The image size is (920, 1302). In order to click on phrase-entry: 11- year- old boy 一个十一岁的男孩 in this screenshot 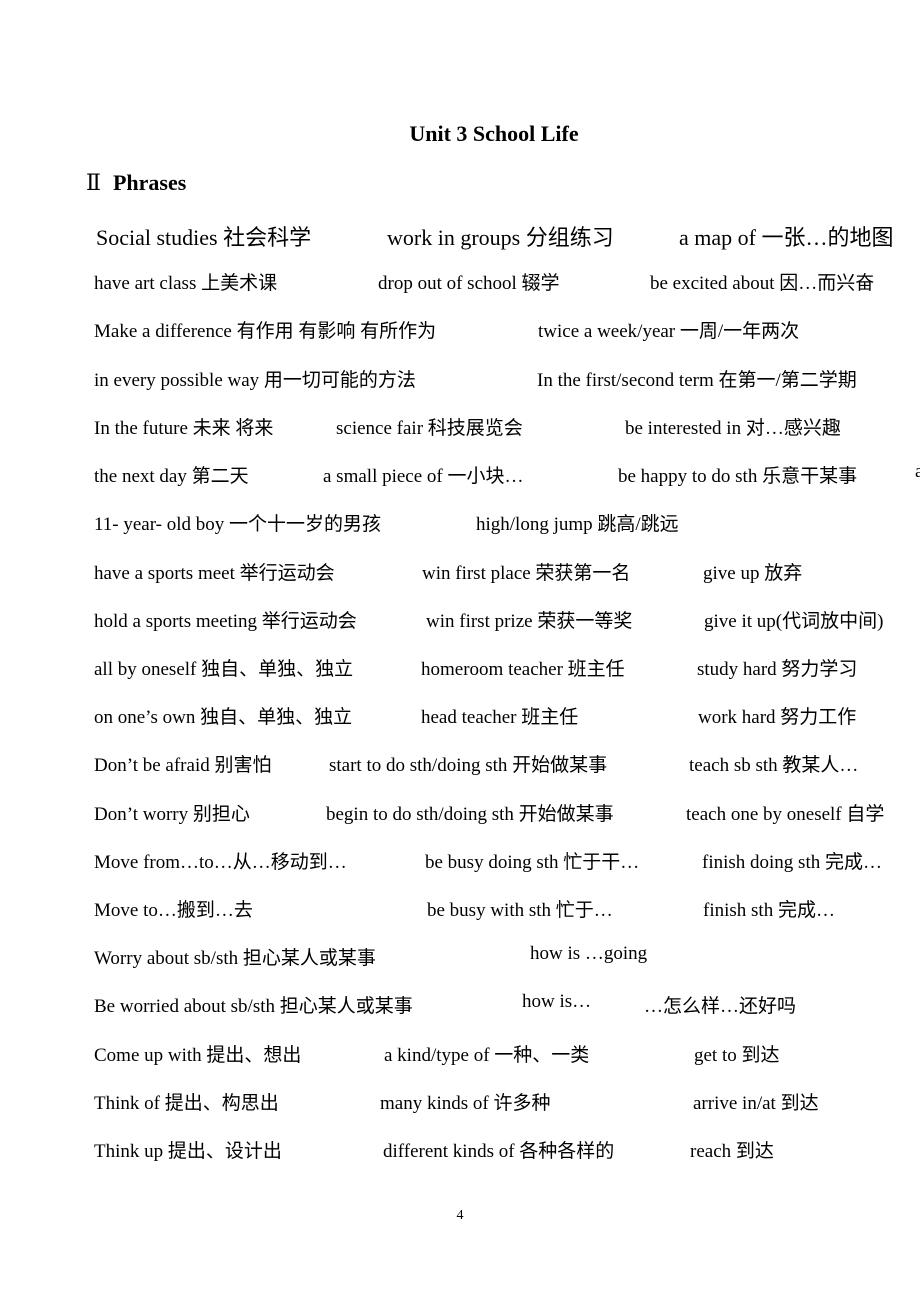, I will do `click(238, 524)`.